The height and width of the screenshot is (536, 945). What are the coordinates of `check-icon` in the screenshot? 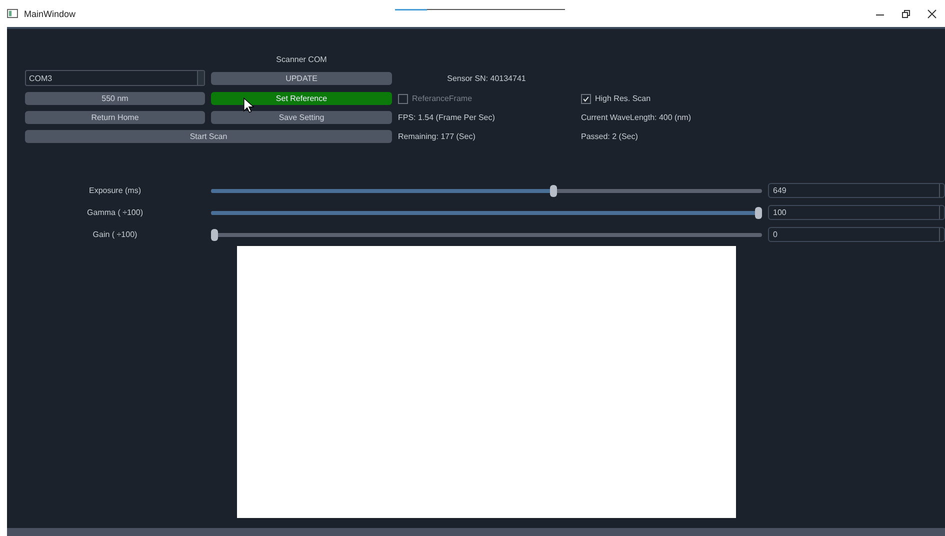 It's located at (586, 98).